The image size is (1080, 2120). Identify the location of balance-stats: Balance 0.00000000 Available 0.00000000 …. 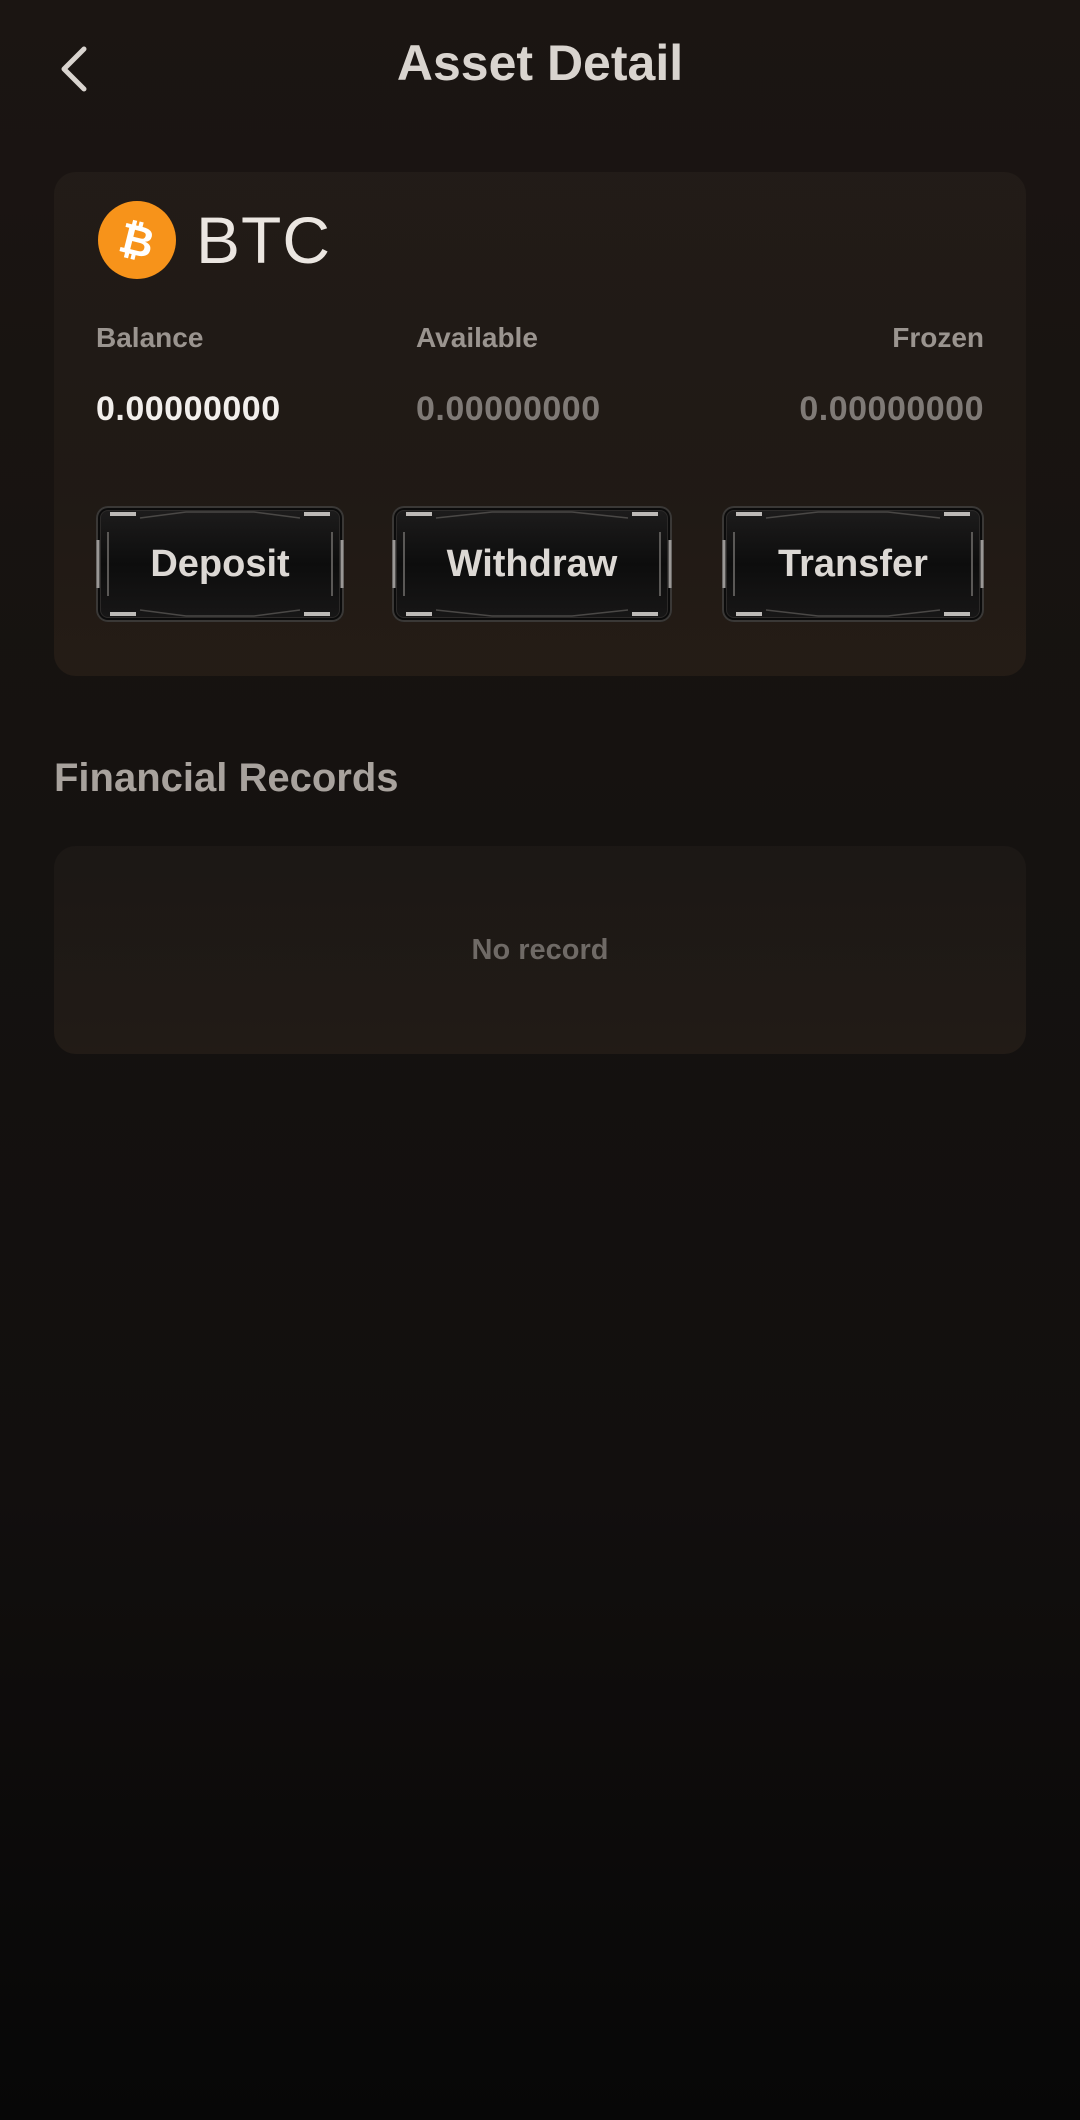
(540, 382).